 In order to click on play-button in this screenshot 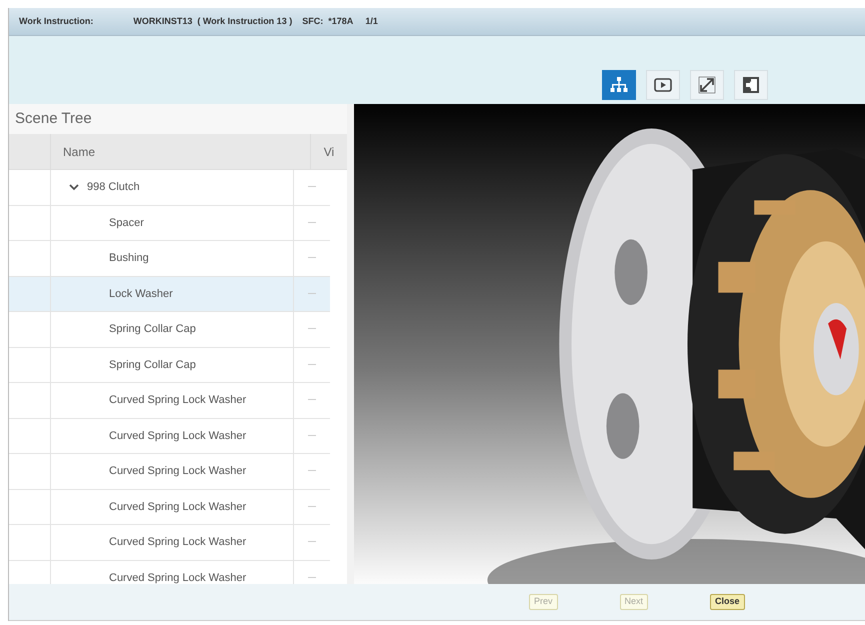, I will do `click(663, 85)`.